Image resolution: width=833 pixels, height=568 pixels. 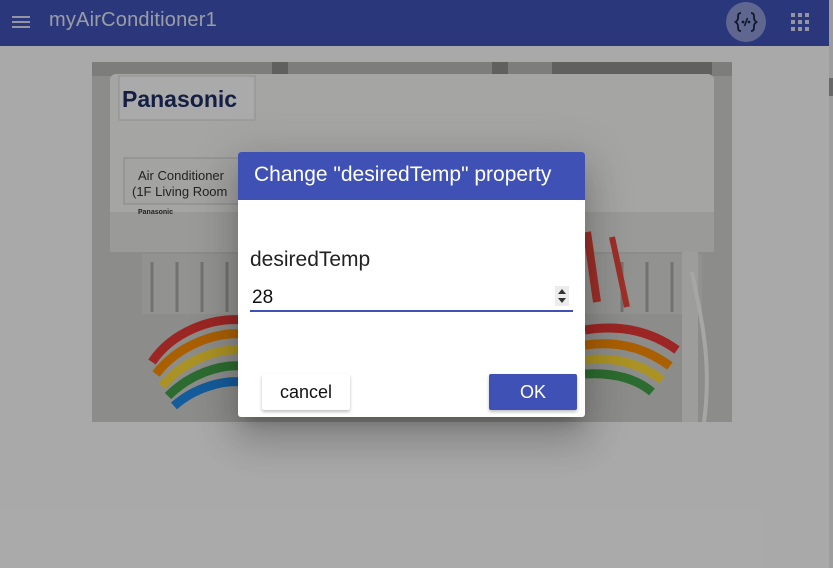 I want to click on cancel-button: cancel, so click(x=306, y=392).